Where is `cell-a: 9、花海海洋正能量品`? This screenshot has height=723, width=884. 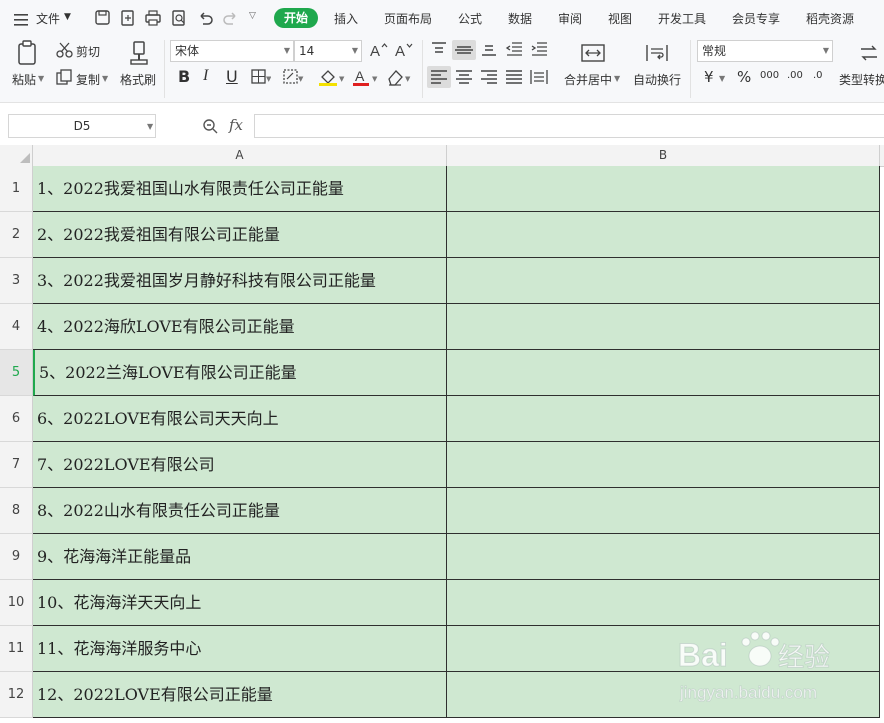 cell-a: 9、花海海洋正能量品 is located at coordinates (240, 557).